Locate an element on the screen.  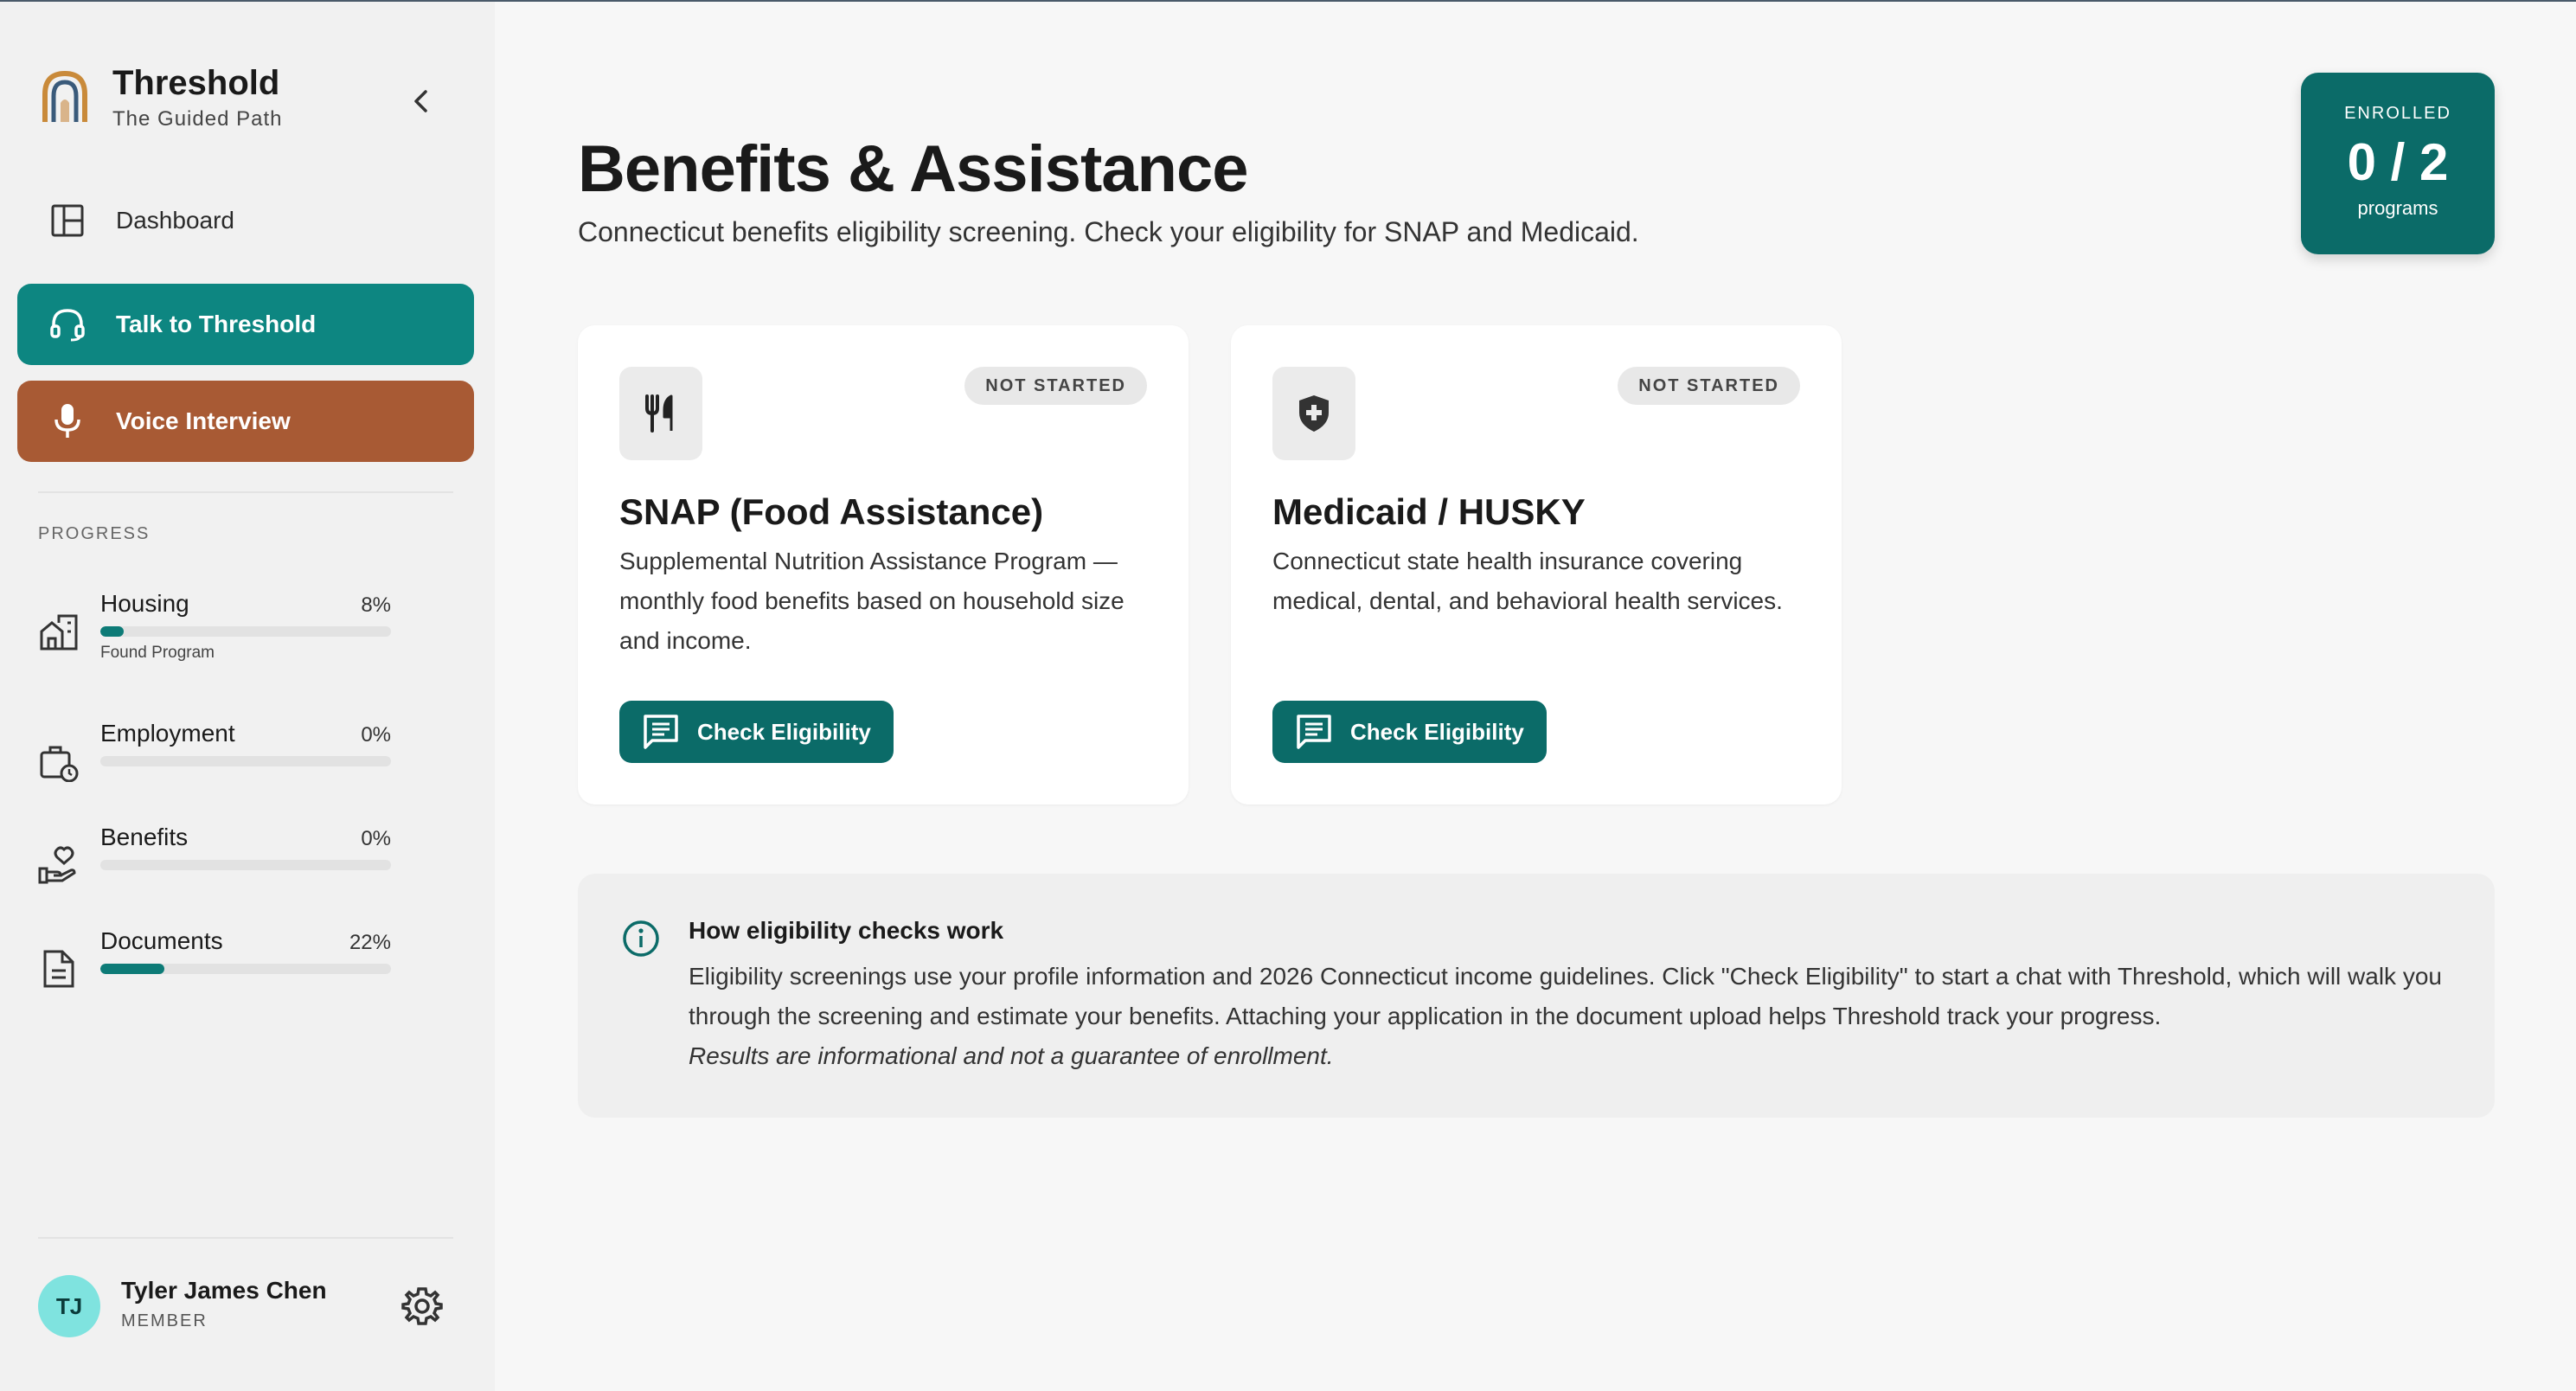
layout-icon is located at coordinates (67, 221).